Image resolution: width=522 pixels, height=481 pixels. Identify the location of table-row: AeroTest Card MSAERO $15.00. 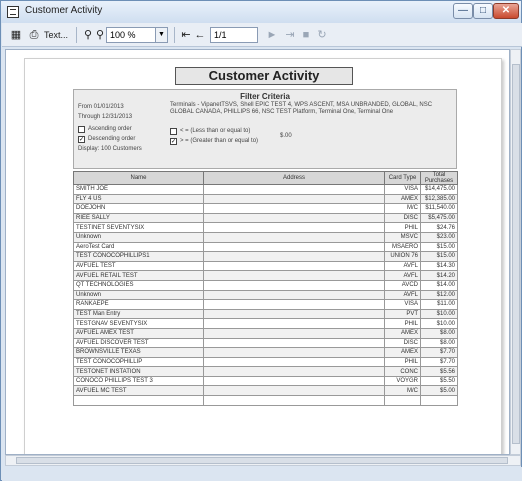
(265, 247).